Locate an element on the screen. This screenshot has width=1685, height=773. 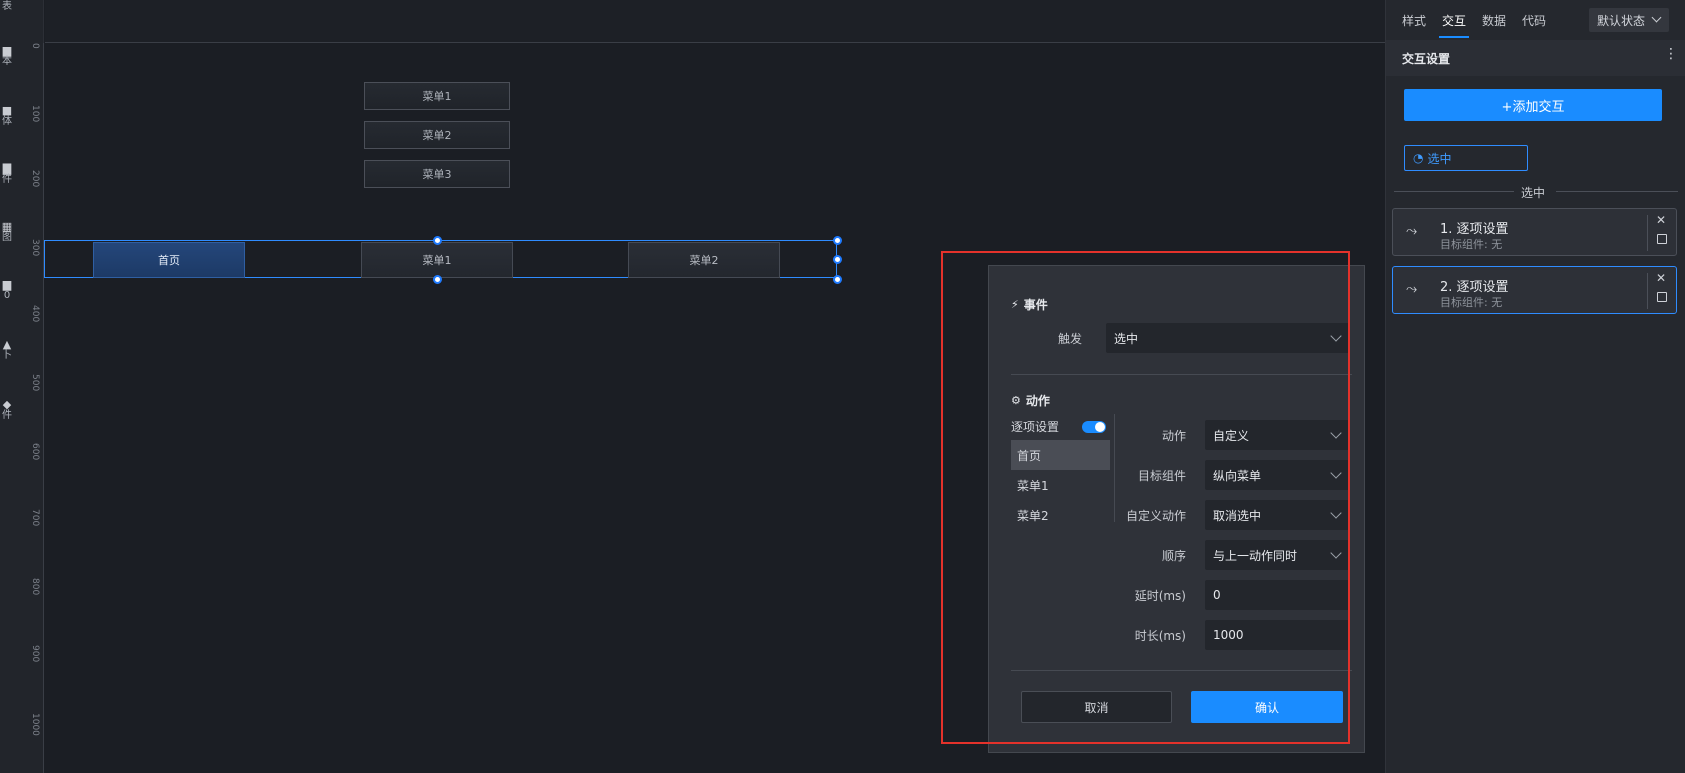
tab-data: 数据 is located at coordinates (1494, 20).